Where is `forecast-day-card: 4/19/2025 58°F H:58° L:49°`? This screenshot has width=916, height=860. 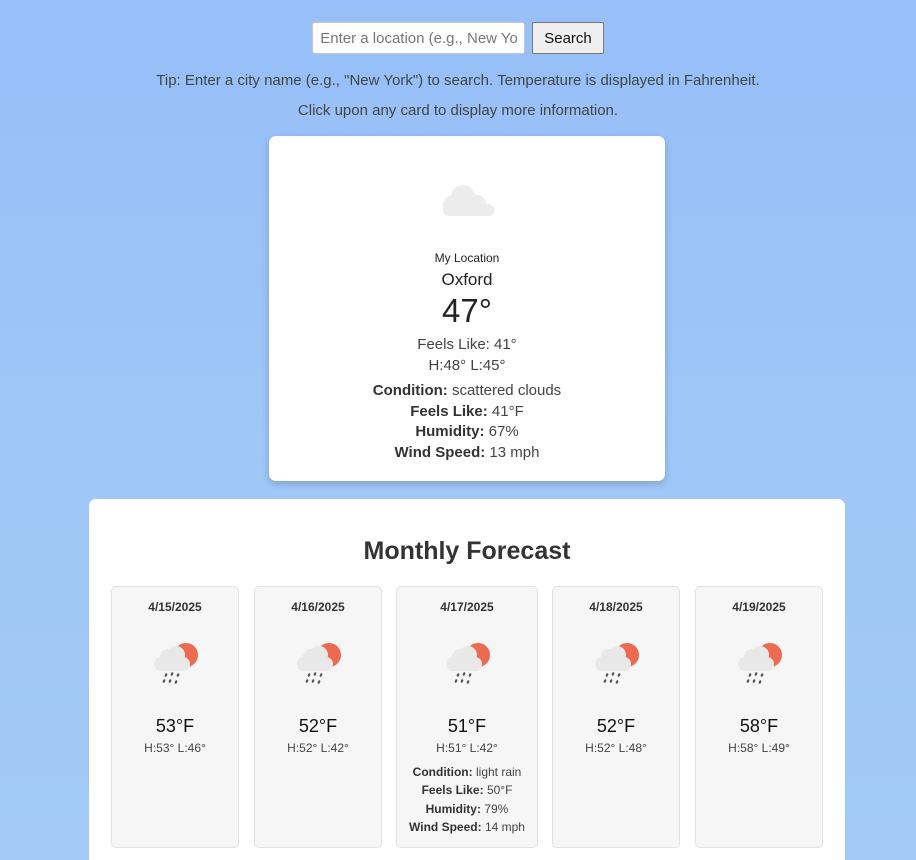
forecast-day-card: 4/19/2025 58°F H:58° L:49° is located at coordinates (759, 717).